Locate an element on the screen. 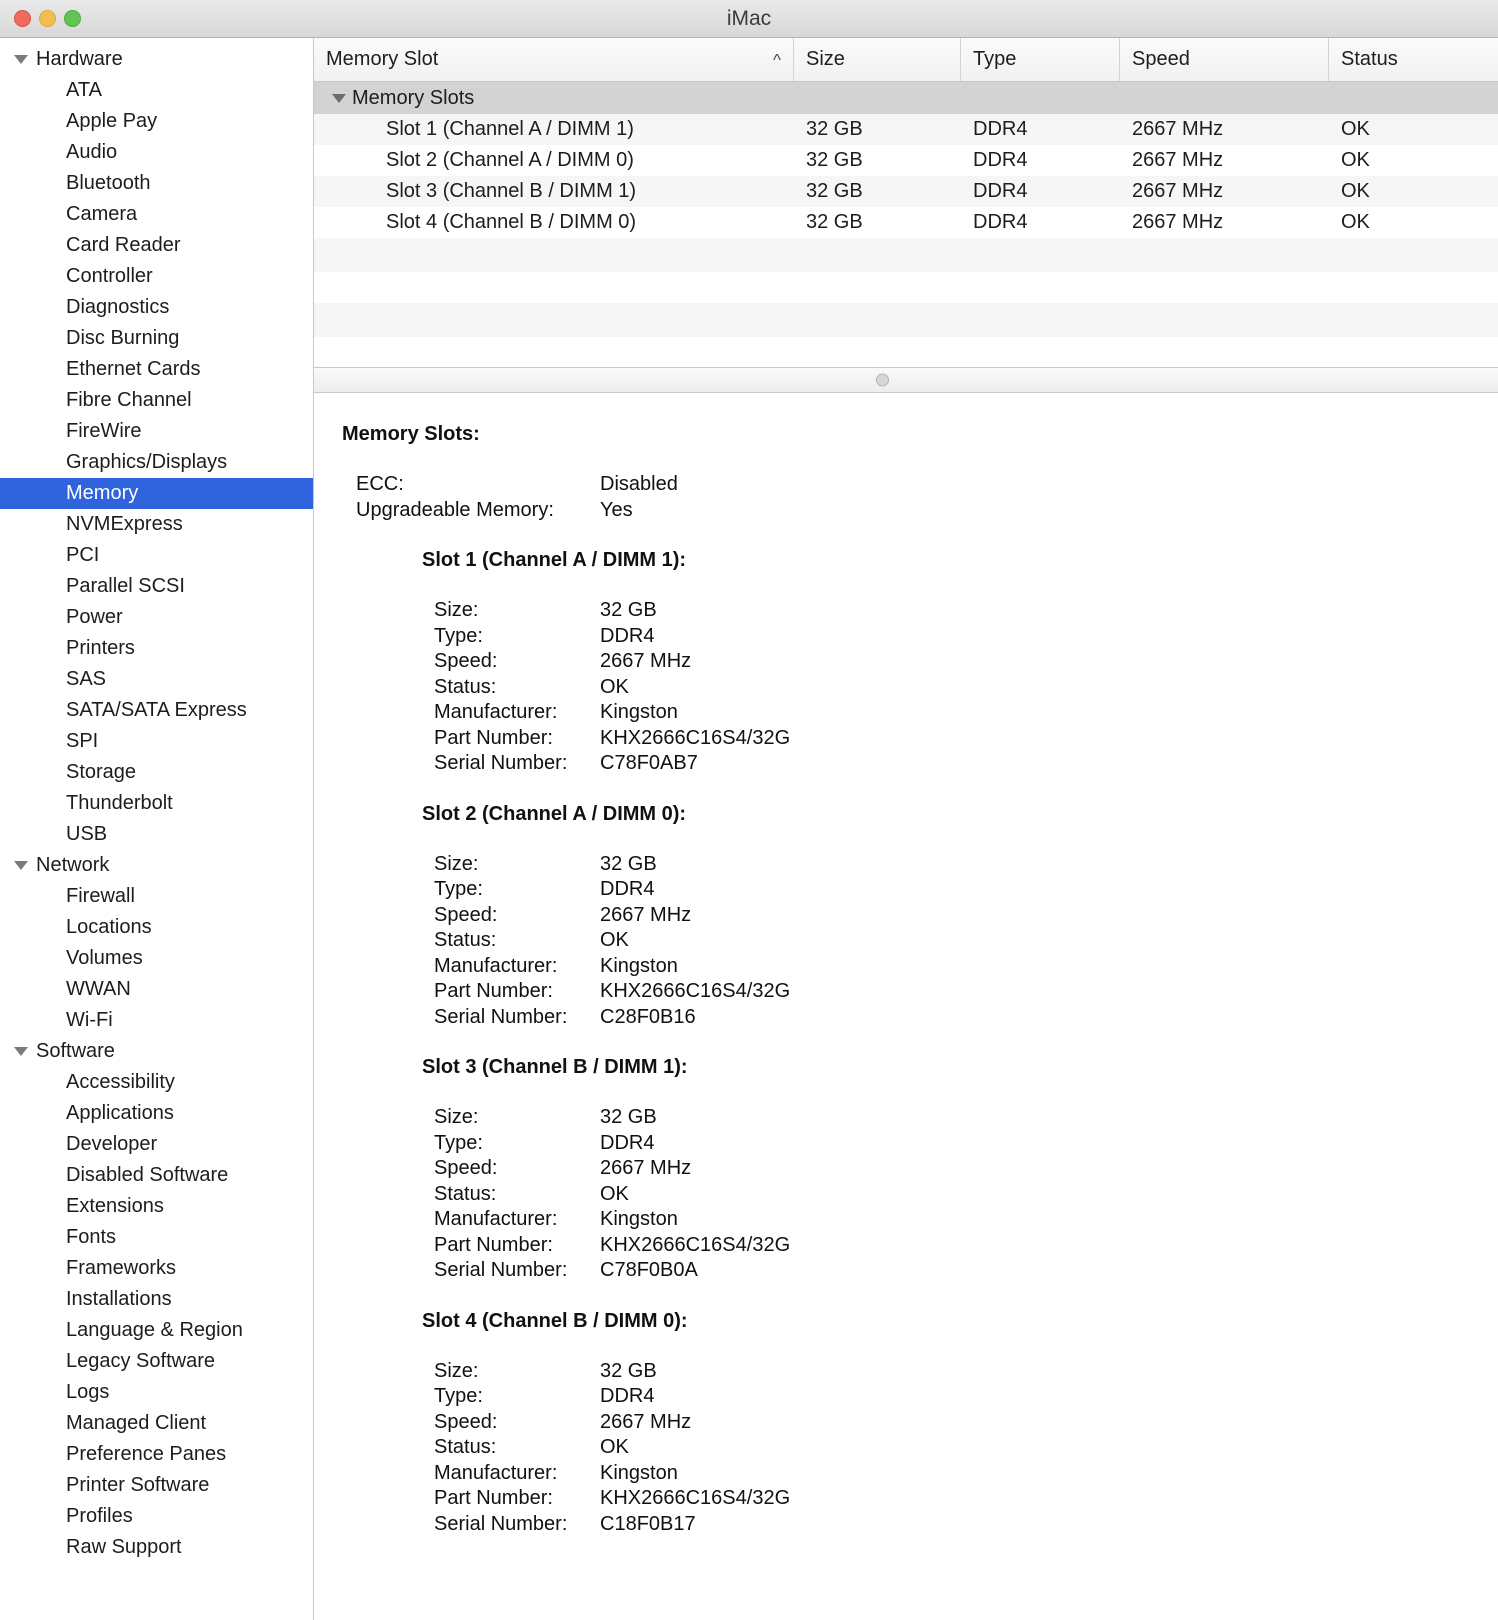 Image resolution: width=1498 pixels, height=1620 pixels. pane-splitter is located at coordinates (906, 380).